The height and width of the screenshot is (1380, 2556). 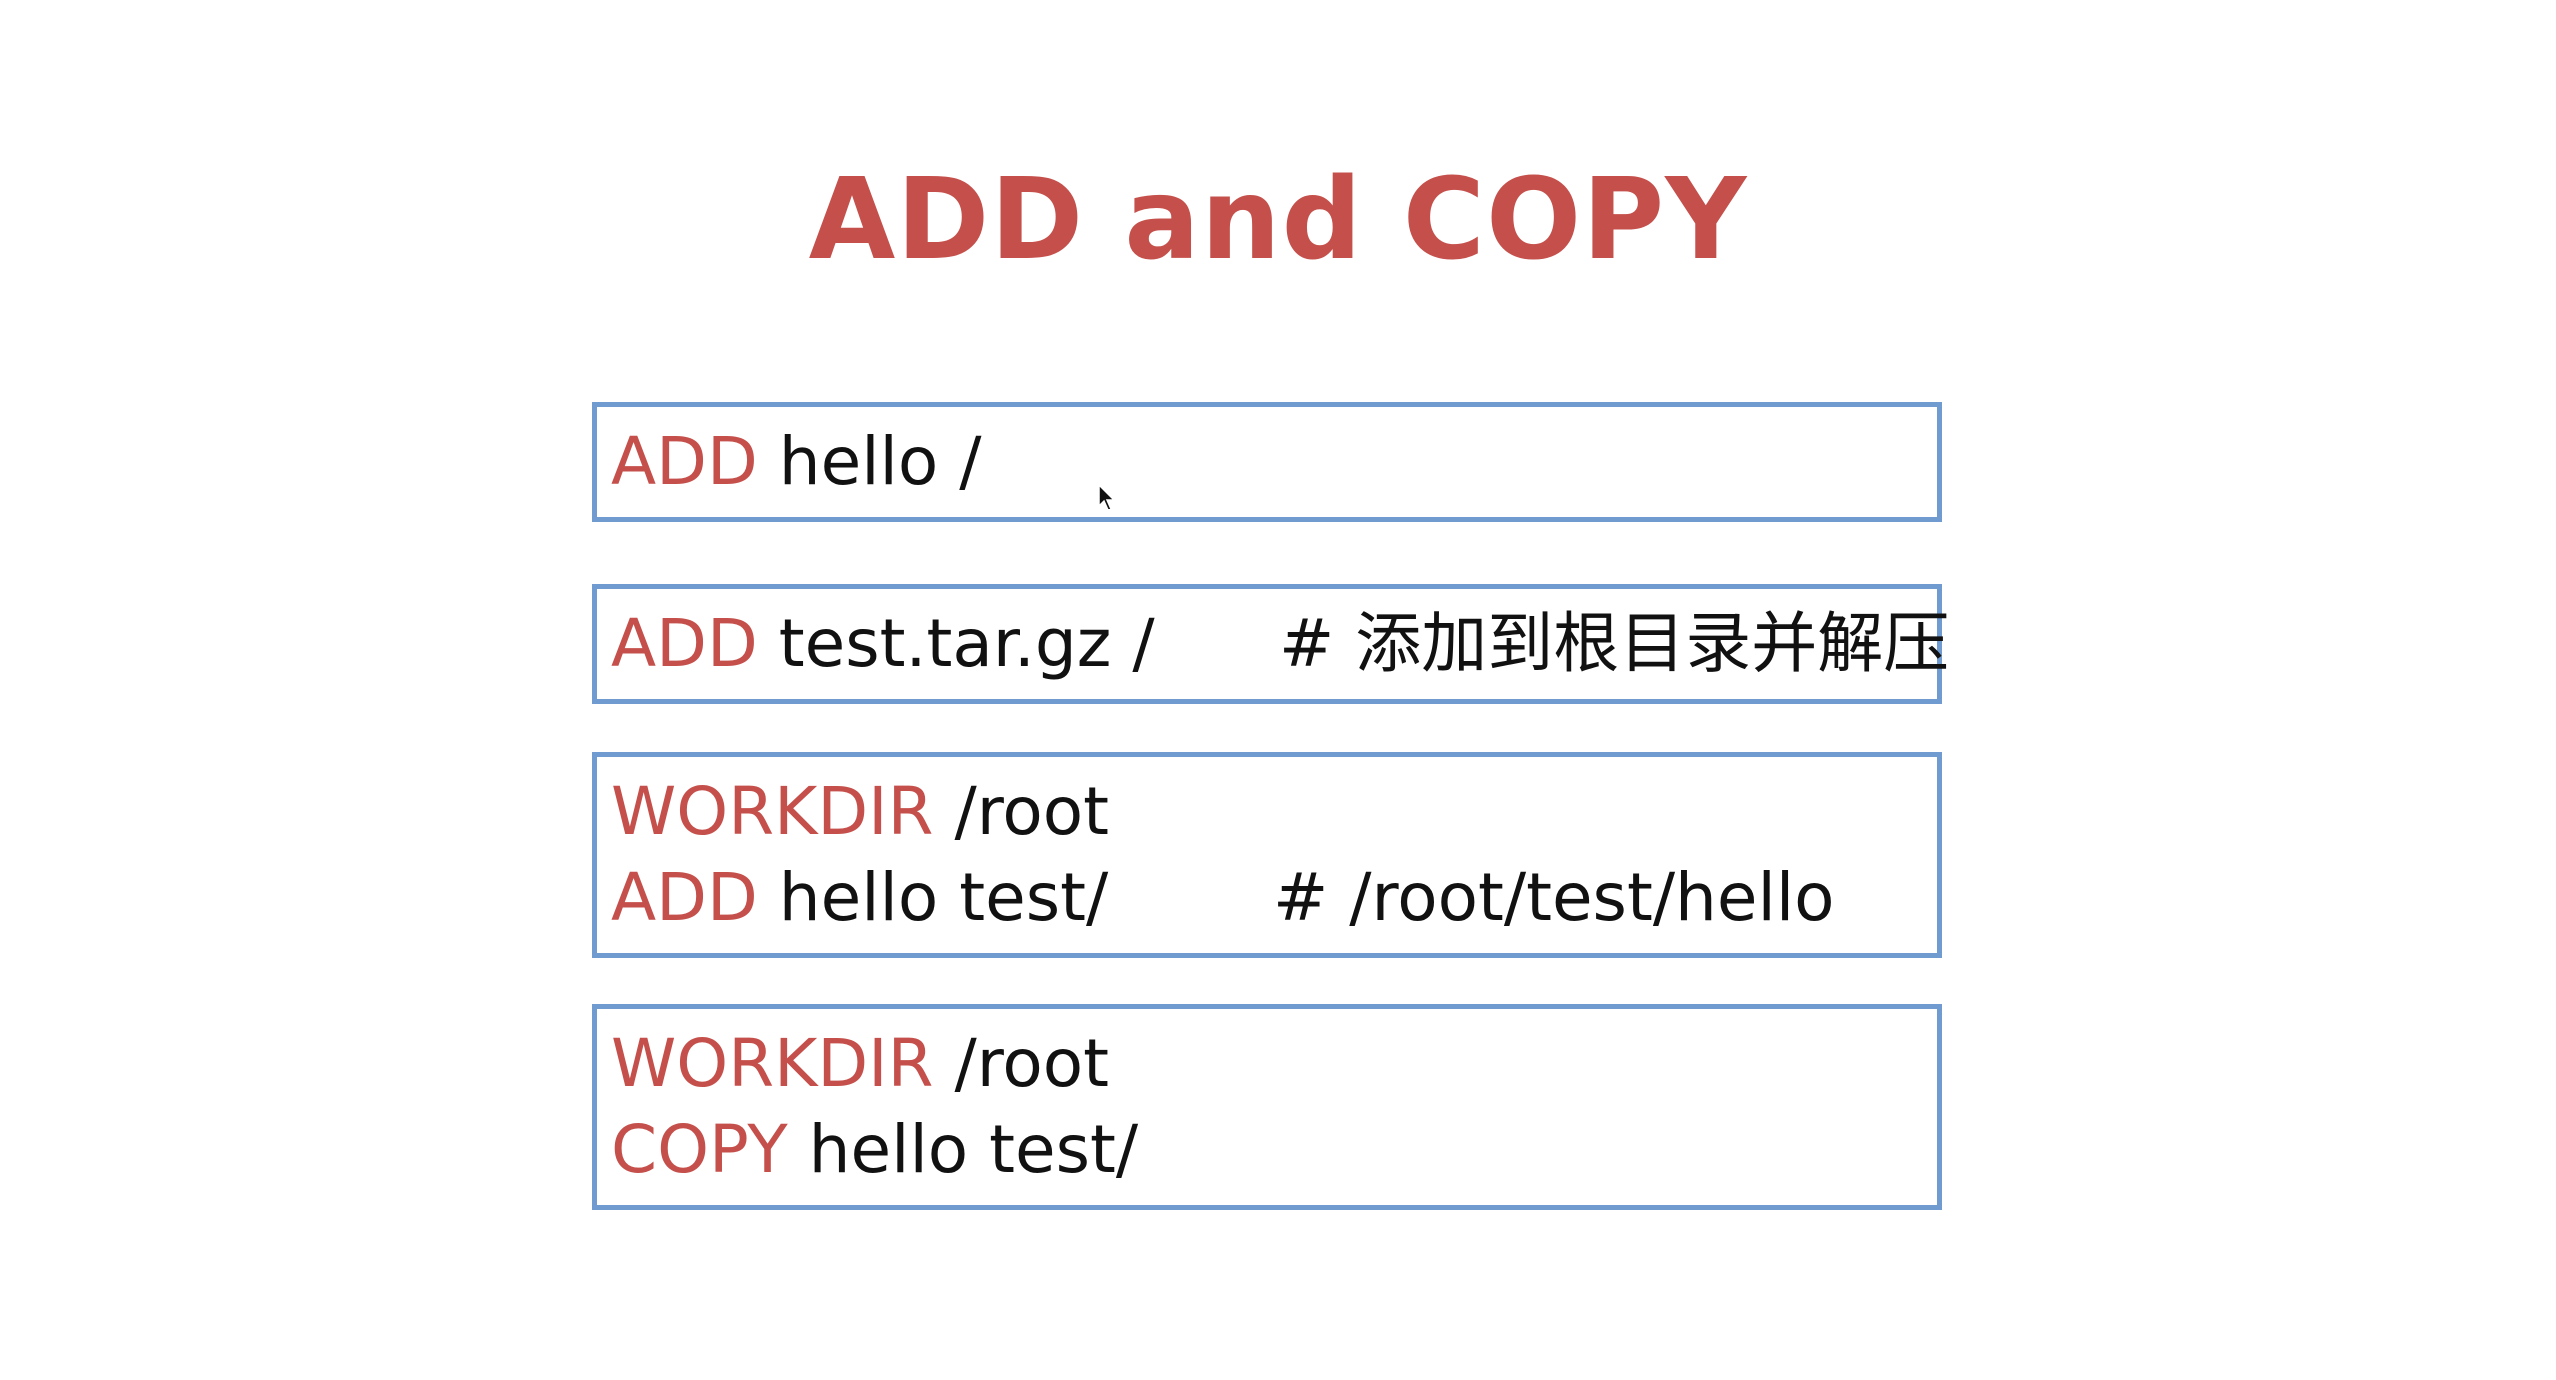 What do you see at coordinates (1107, 497) in the screenshot?
I see `mouse-pointer-icon` at bounding box center [1107, 497].